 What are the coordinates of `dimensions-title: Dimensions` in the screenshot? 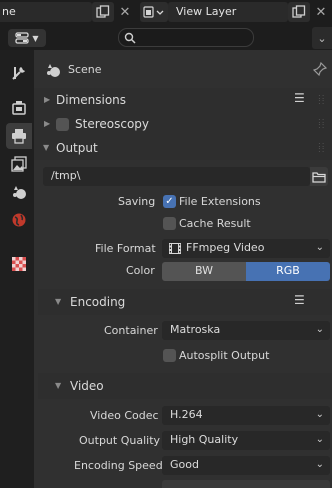 It's located at (91, 100).